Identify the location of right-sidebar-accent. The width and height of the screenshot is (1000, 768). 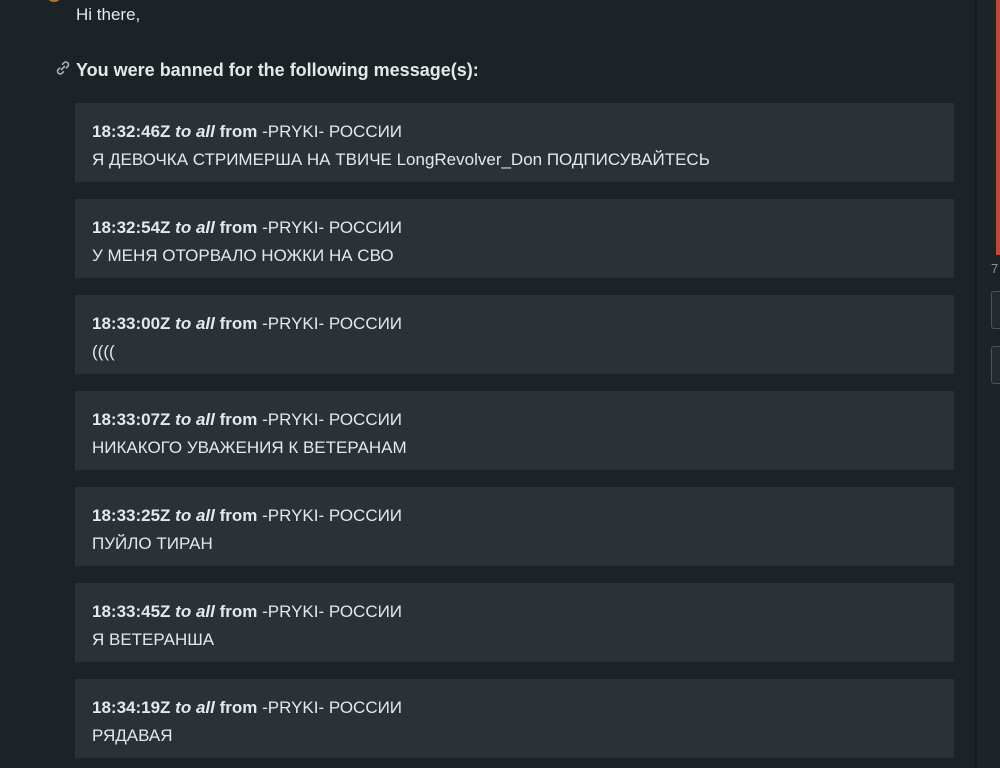
(998, 127).